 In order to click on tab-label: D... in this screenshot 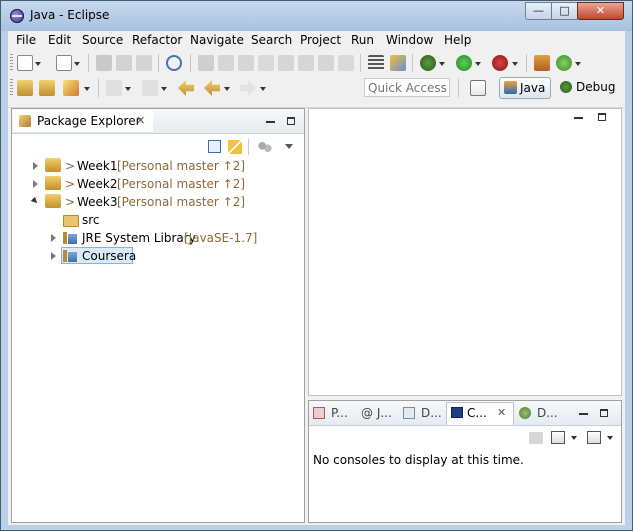, I will do `click(431, 413)`.